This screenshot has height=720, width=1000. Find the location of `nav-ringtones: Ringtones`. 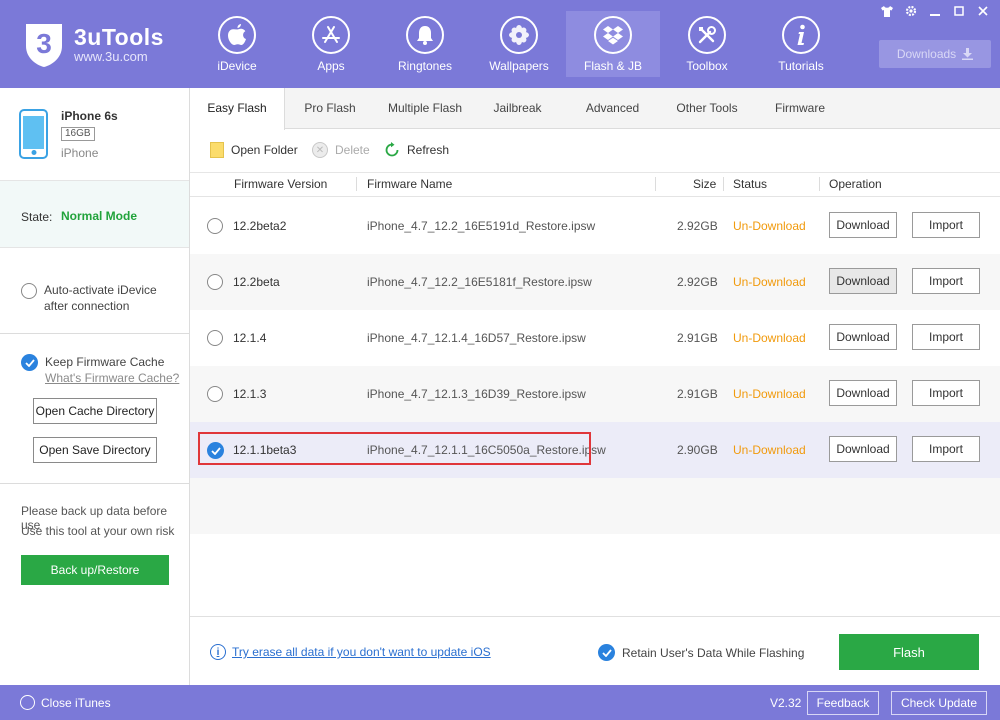

nav-ringtones: Ringtones is located at coordinates (425, 44).